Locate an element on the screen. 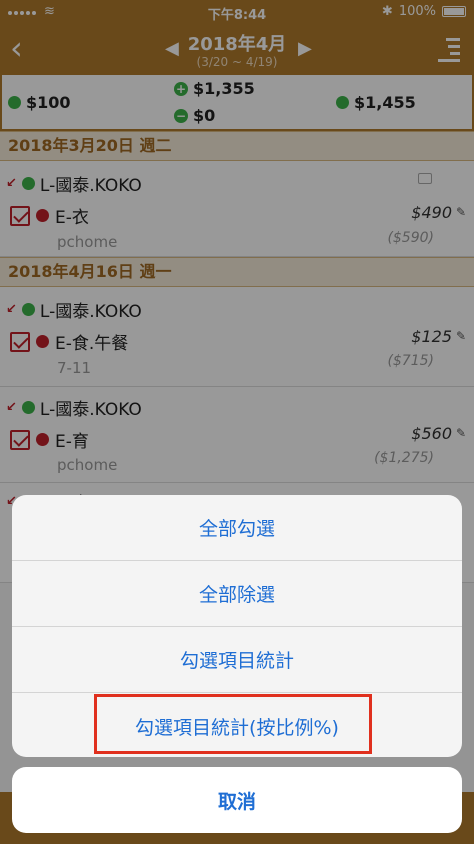 This screenshot has height=844, width=474. cancel-button: 取消 is located at coordinates (237, 800).